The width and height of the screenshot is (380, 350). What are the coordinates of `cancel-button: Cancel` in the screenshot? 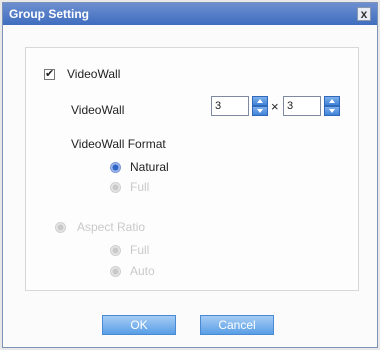 It's located at (237, 325).